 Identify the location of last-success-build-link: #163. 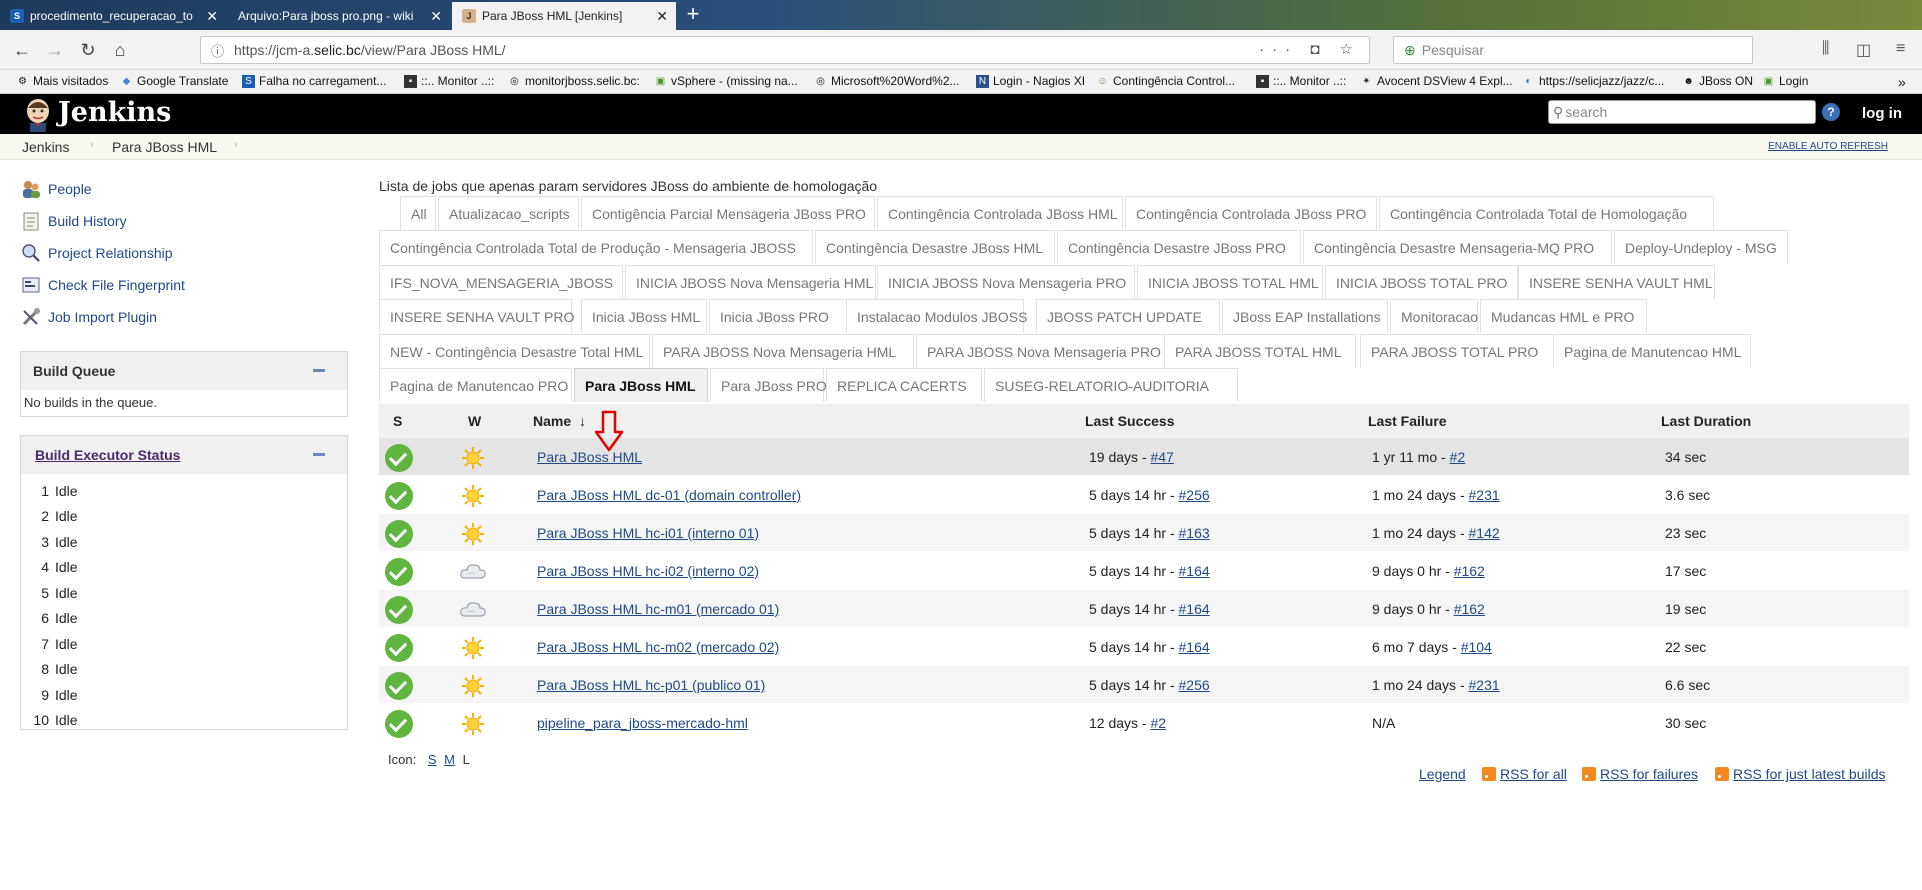
(1194, 533).